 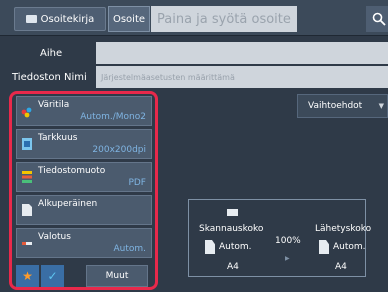 What do you see at coordinates (27, 177) in the screenshot?
I see `file-format-icon` at bounding box center [27, 177].